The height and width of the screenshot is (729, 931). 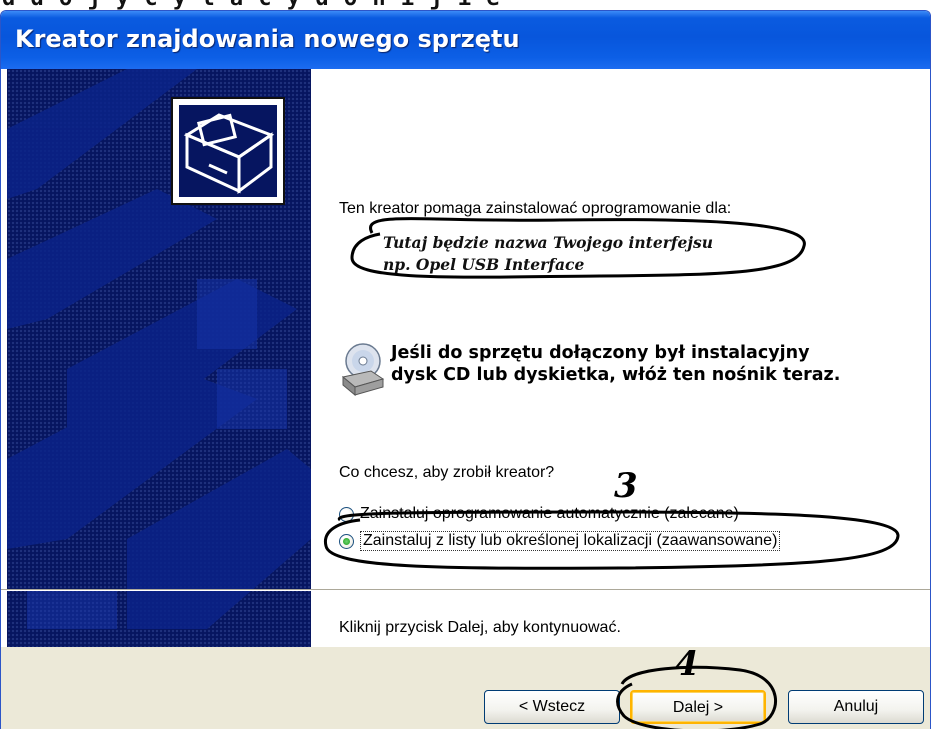 What do you see at coordinates (465, 590) in the screenshot?
I see `footer-divider` at bounding box center [465, 590].